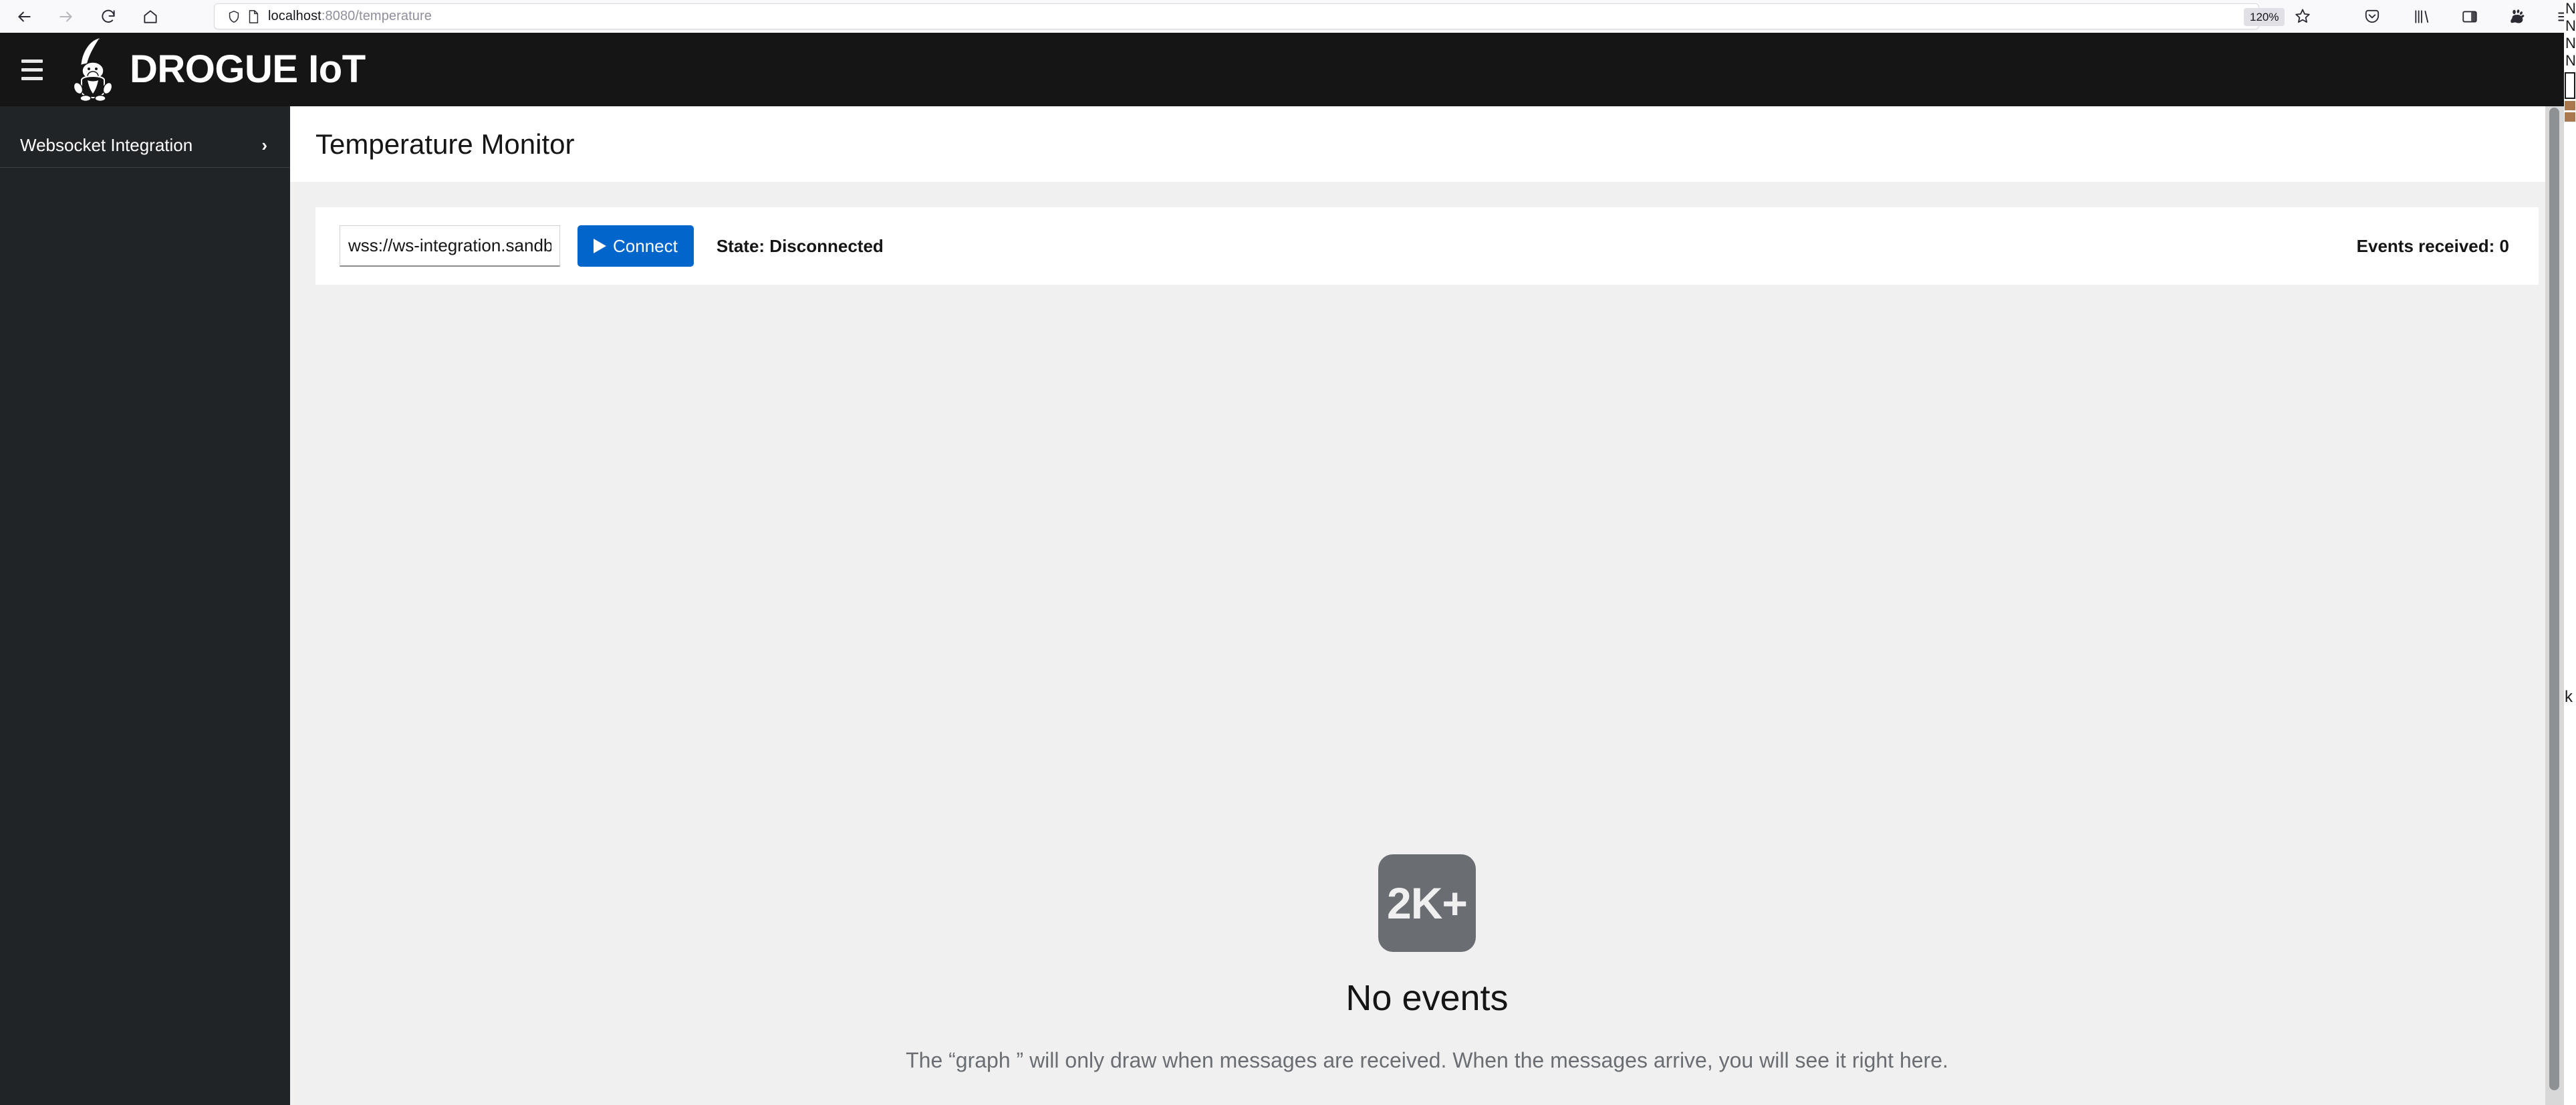 The image size is (2576, 1105). I want to click on reload-button, so click(109, 16).